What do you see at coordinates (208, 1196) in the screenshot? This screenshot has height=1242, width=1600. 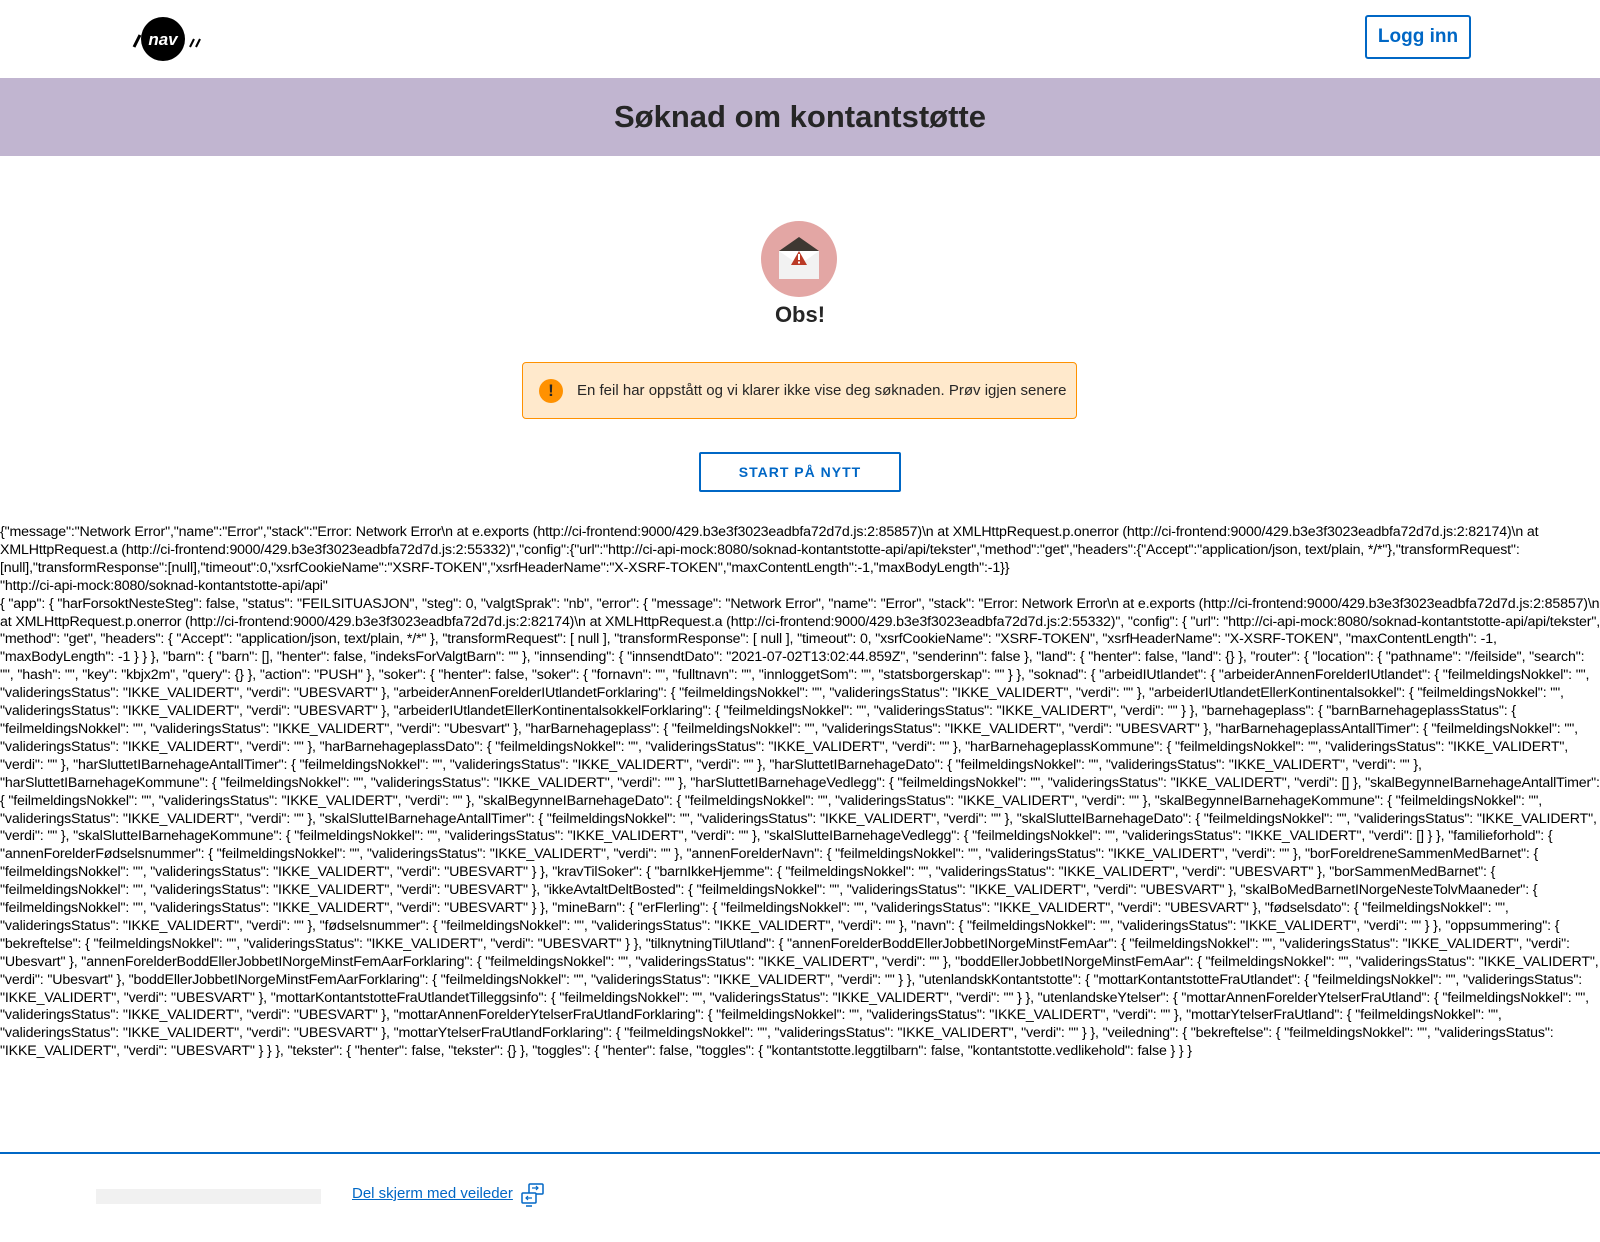 I see `footer-placeholder` at bounding box center [208, 1196].